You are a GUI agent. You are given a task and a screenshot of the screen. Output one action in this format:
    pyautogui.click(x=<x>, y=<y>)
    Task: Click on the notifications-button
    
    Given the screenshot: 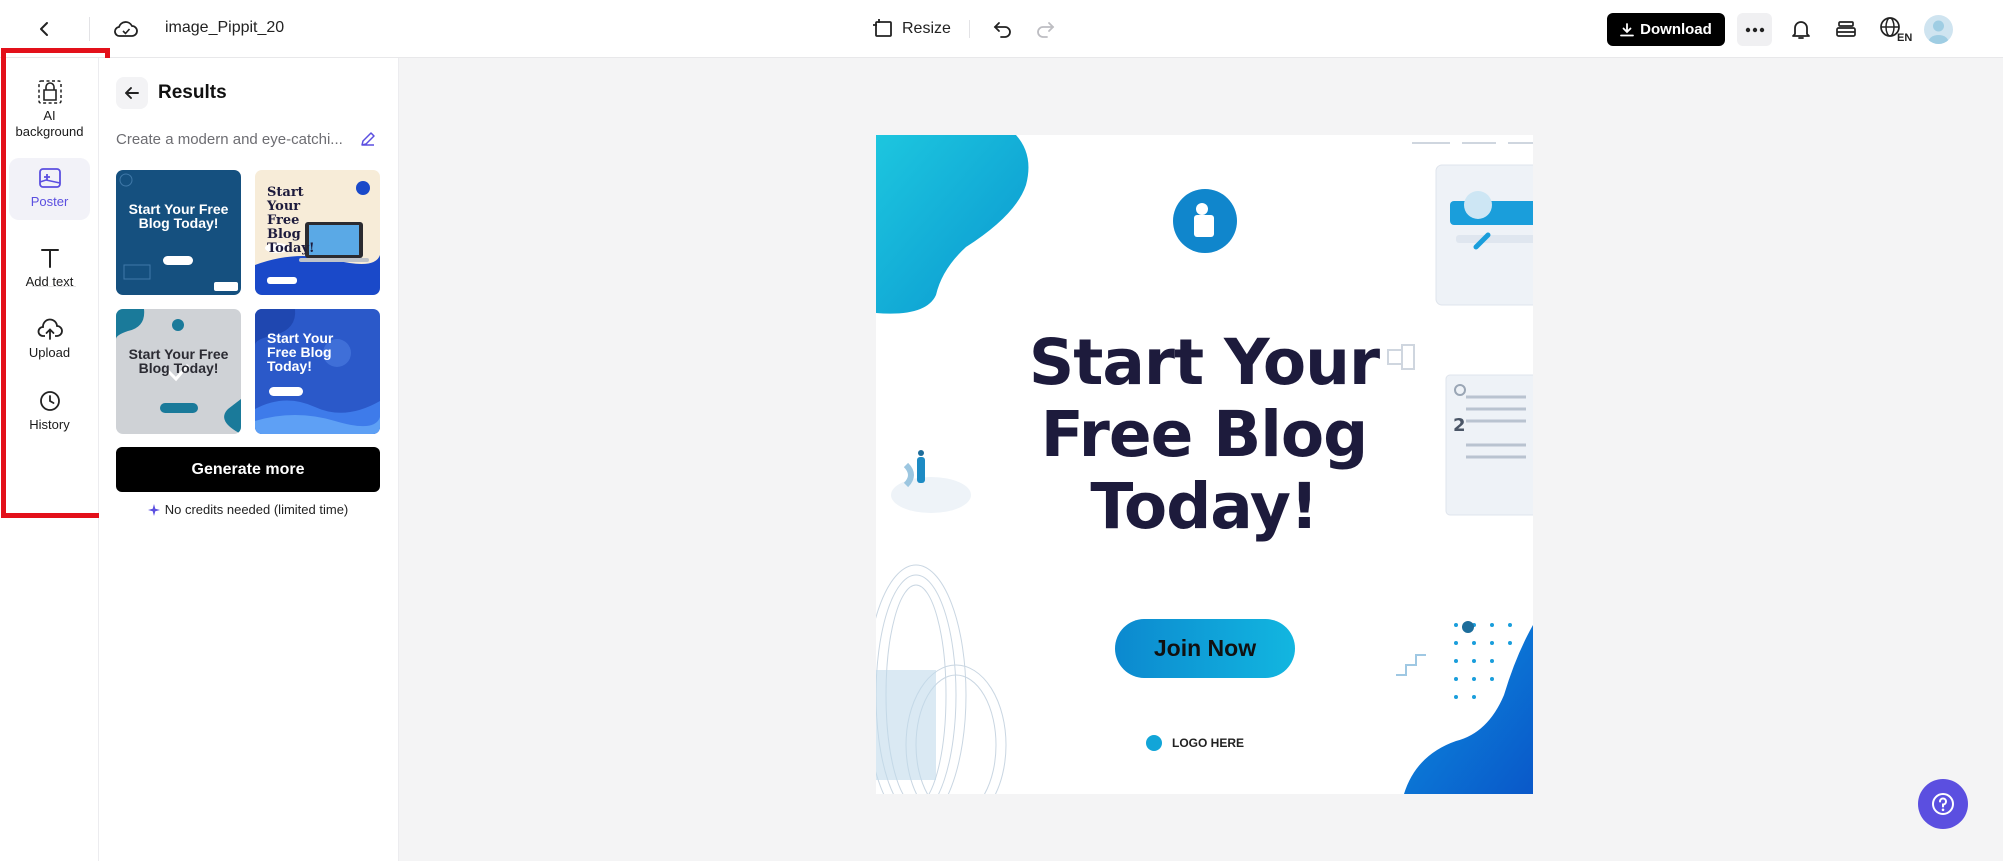 What is the action you would take?
    pyautogui.click(x=1801, y=29)
    